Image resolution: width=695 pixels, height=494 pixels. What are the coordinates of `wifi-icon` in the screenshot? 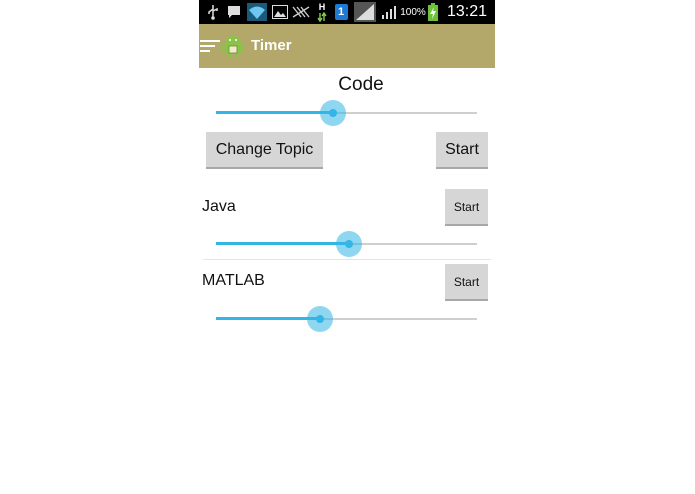 It's located at (257, 12).